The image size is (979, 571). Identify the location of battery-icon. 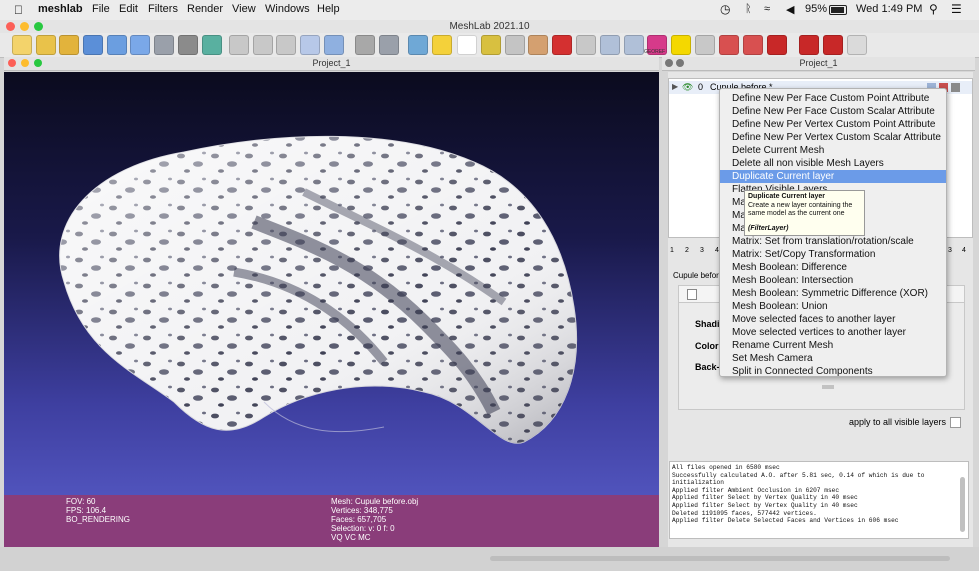
(838, 10).